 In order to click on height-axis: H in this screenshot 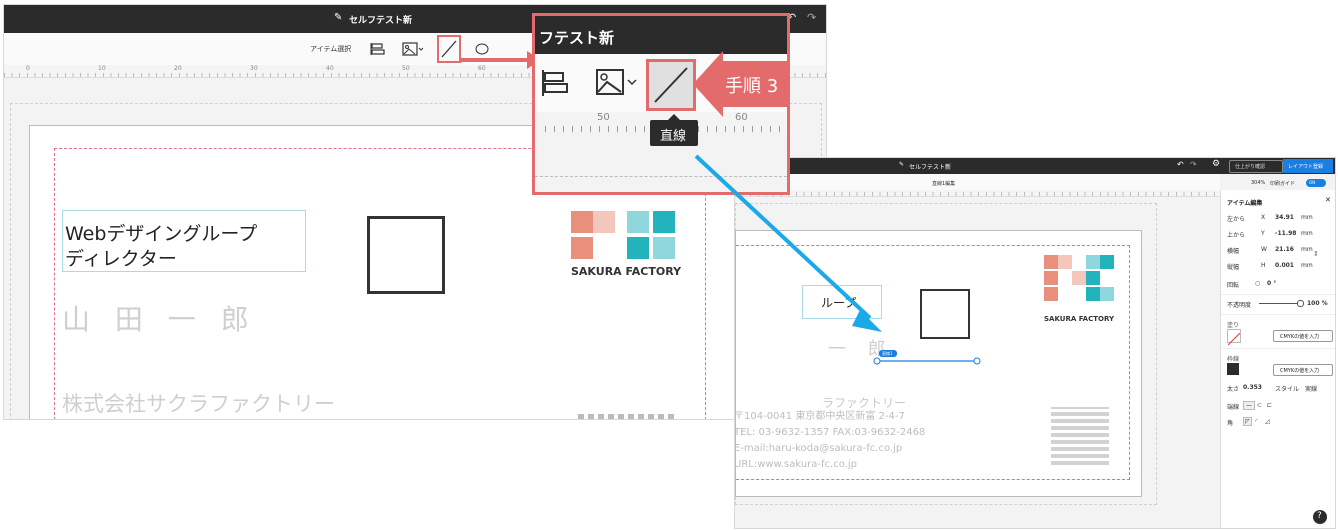, I will do `click(1263, 265)`.